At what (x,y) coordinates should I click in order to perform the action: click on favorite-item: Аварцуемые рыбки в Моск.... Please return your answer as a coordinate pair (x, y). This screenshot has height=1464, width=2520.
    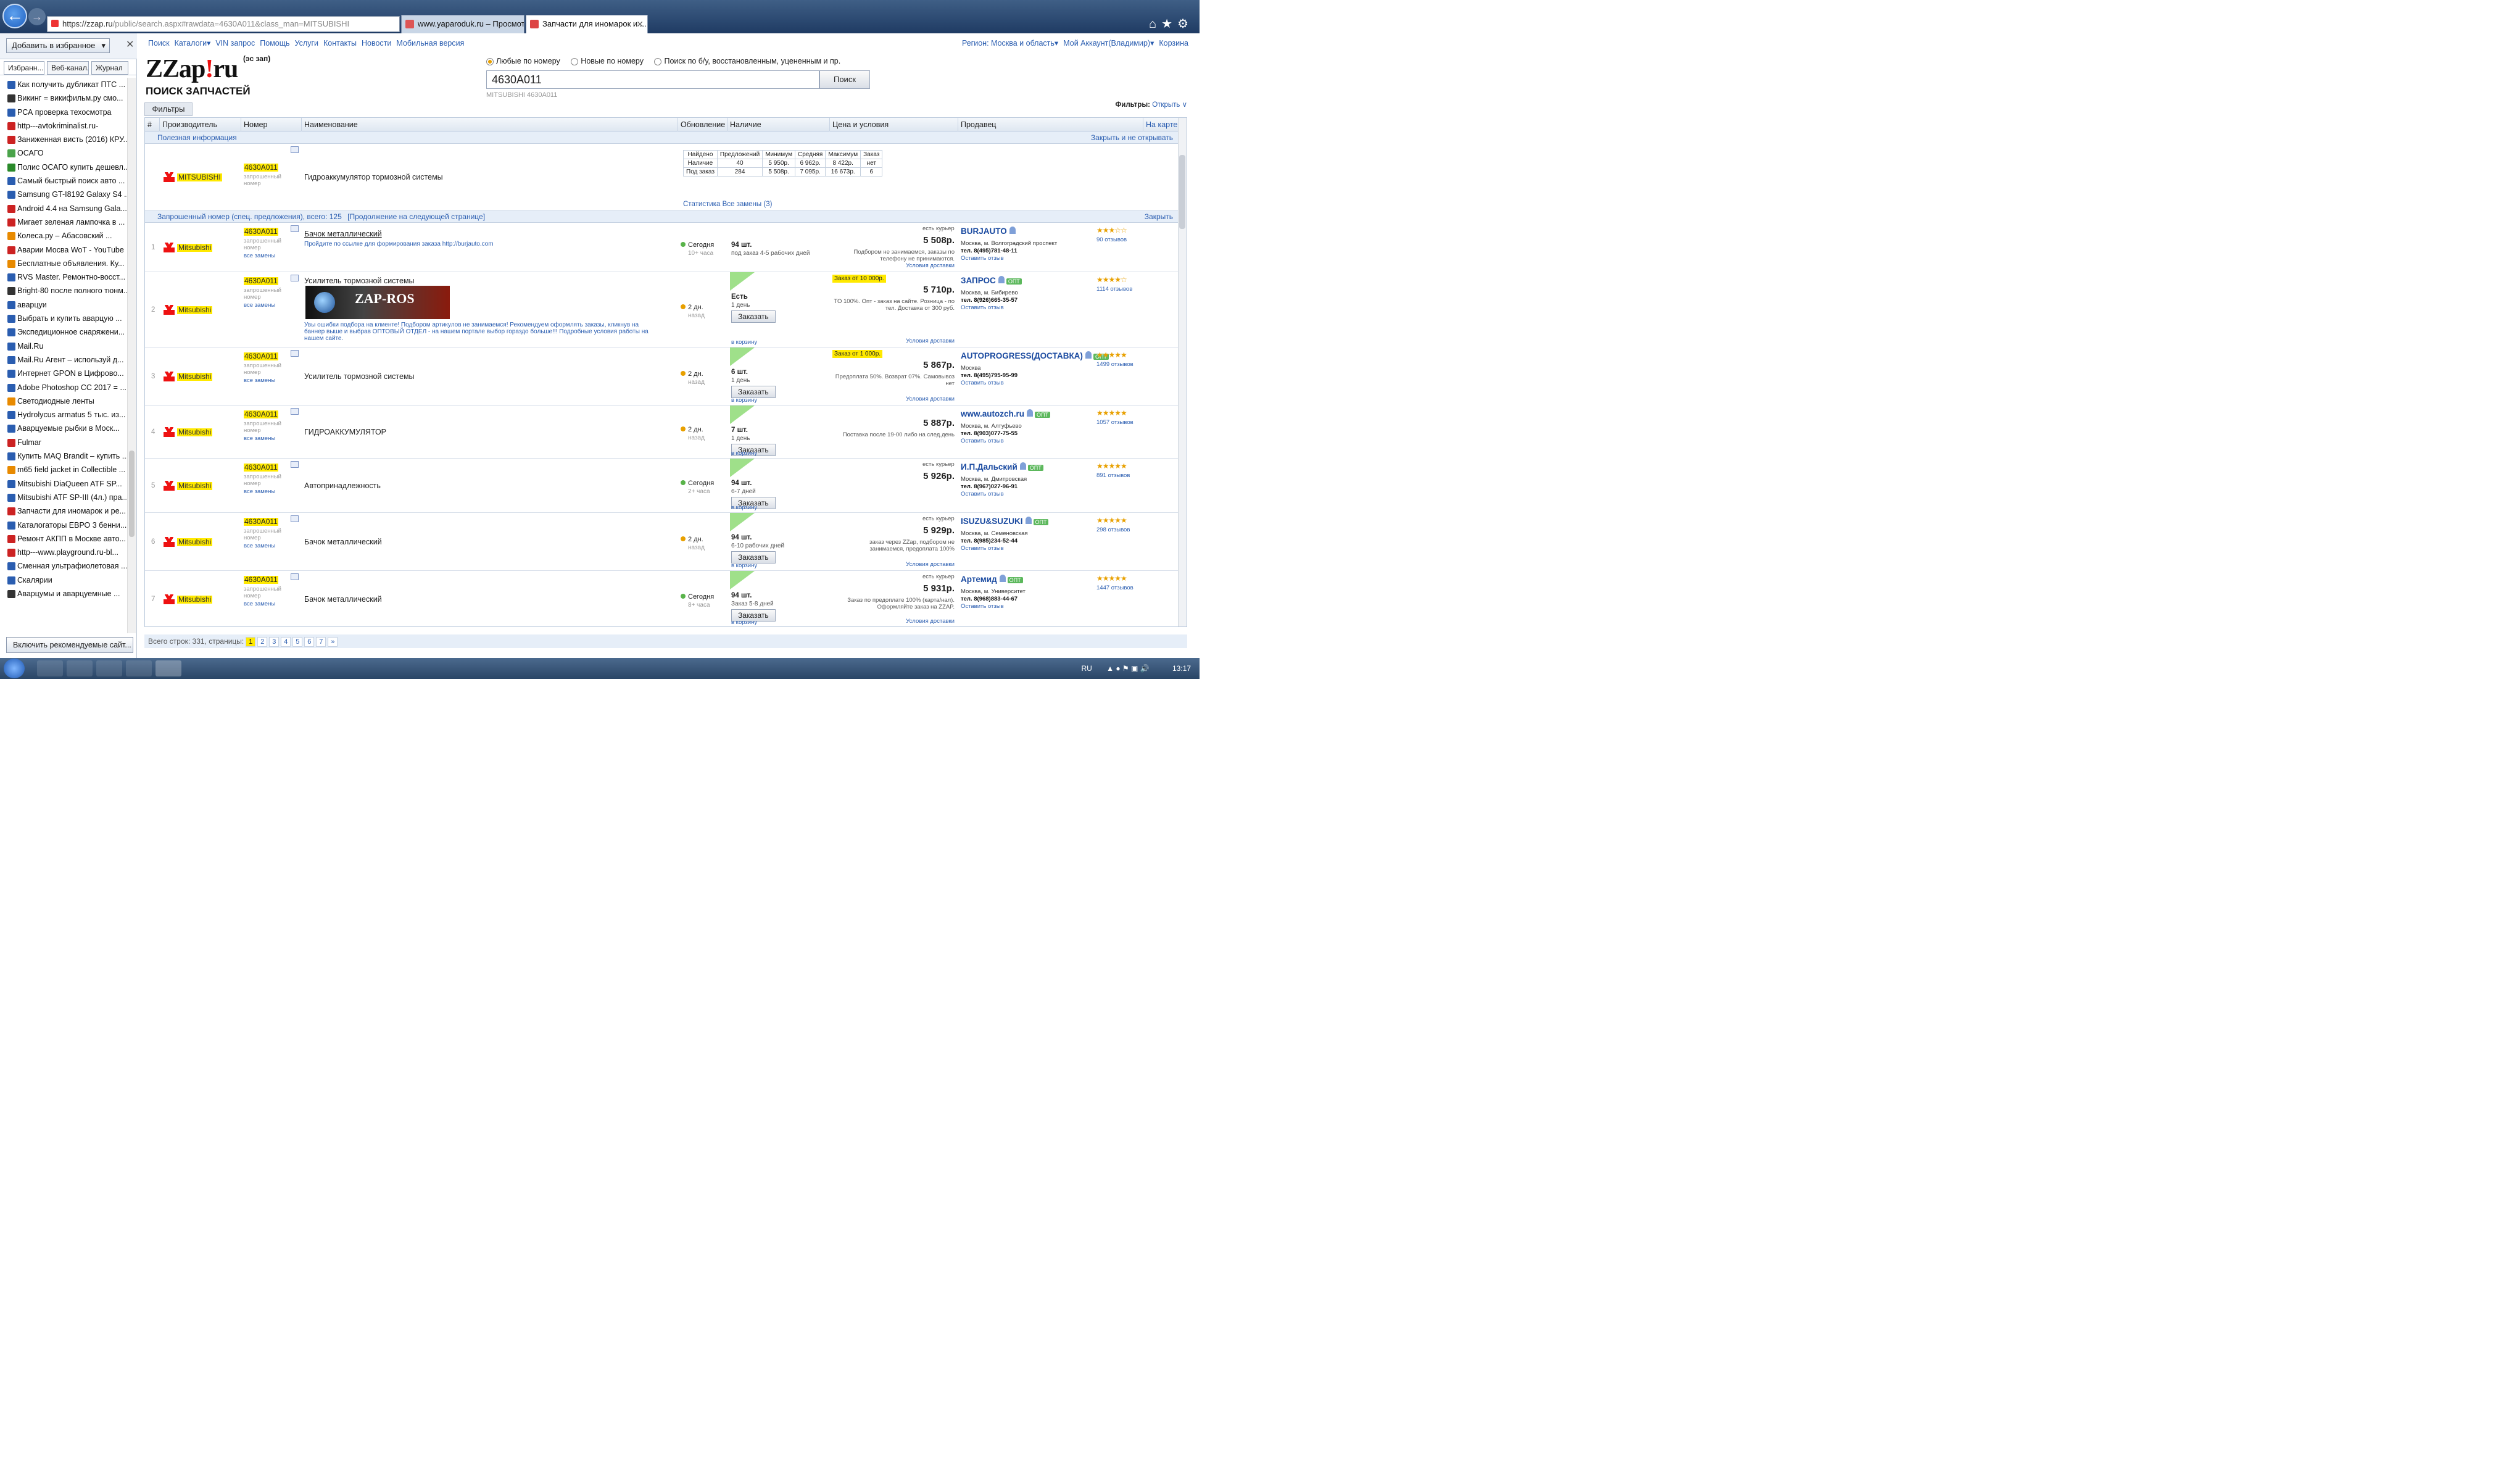
    Looking at the image, I should click on (64, 428).